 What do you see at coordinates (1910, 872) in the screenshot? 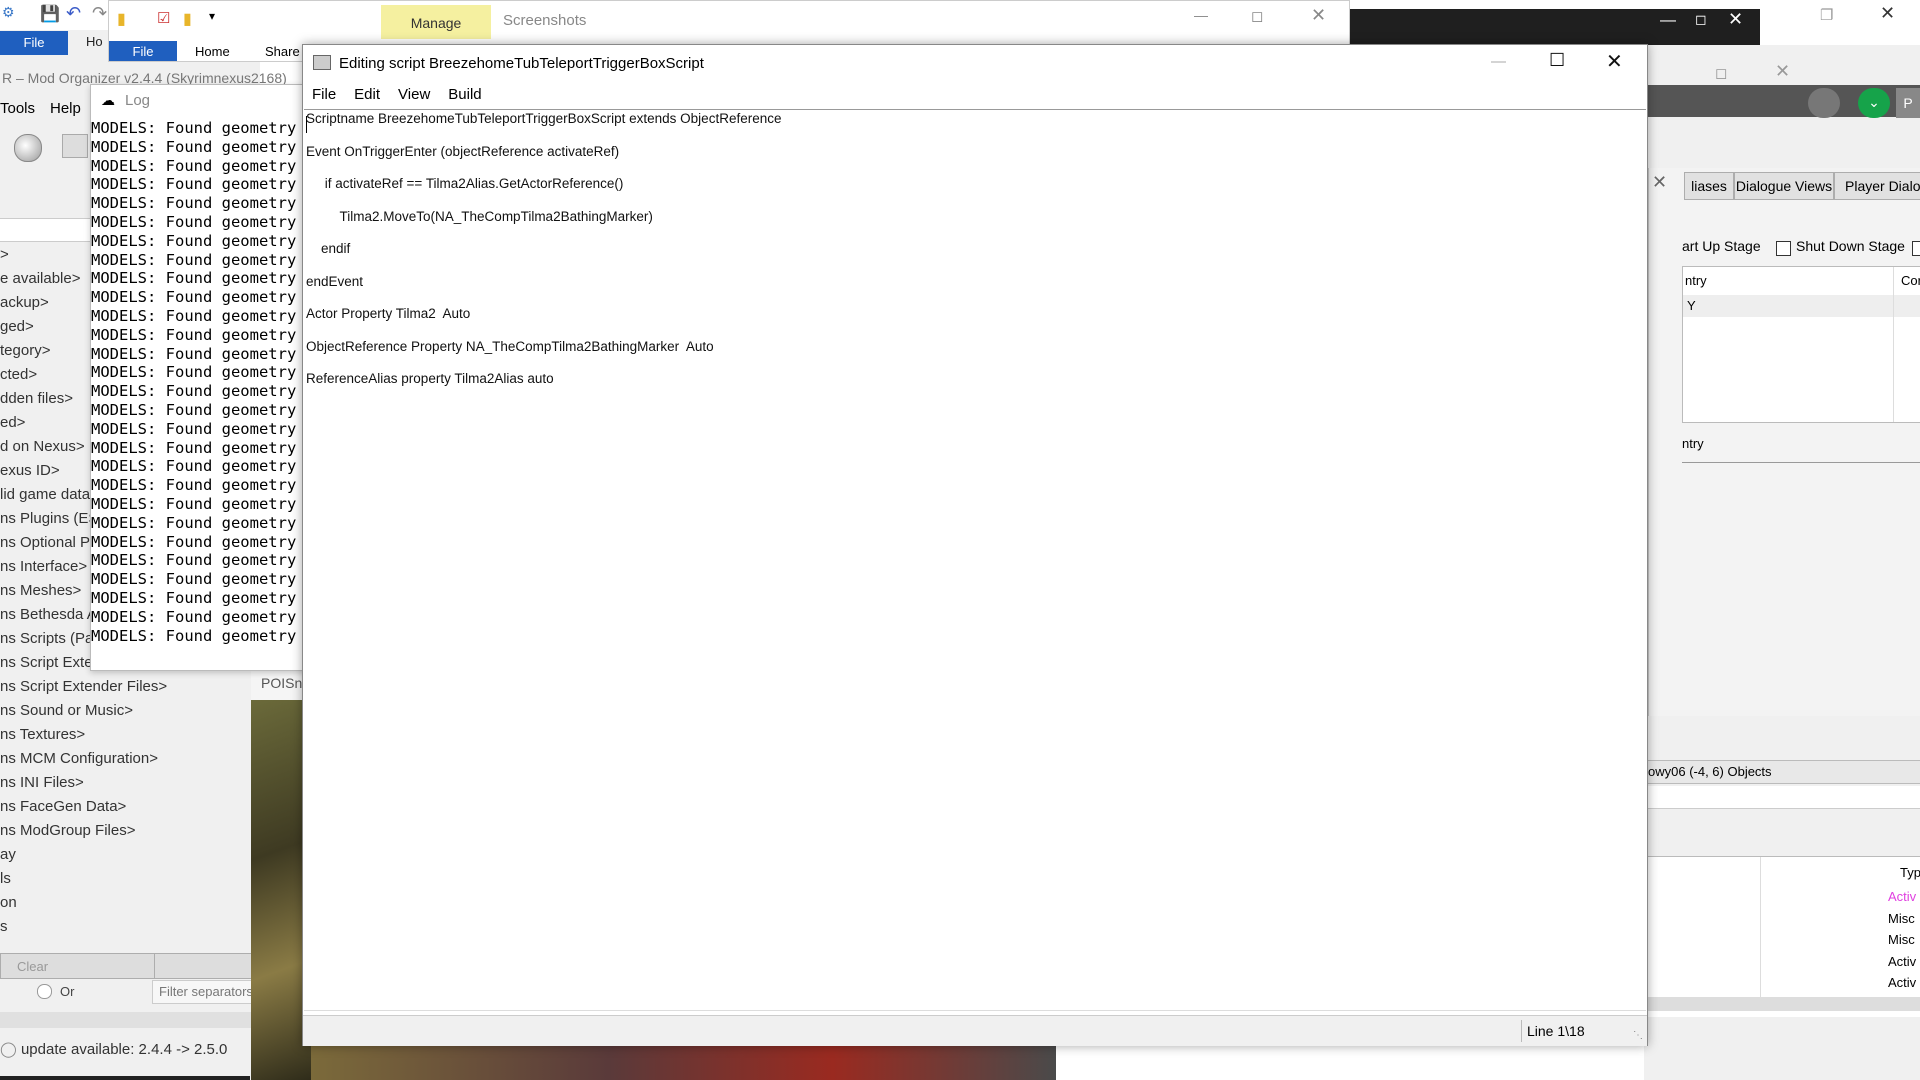
I see `type-column-header: Typ` at bounding box center [1910, 872].